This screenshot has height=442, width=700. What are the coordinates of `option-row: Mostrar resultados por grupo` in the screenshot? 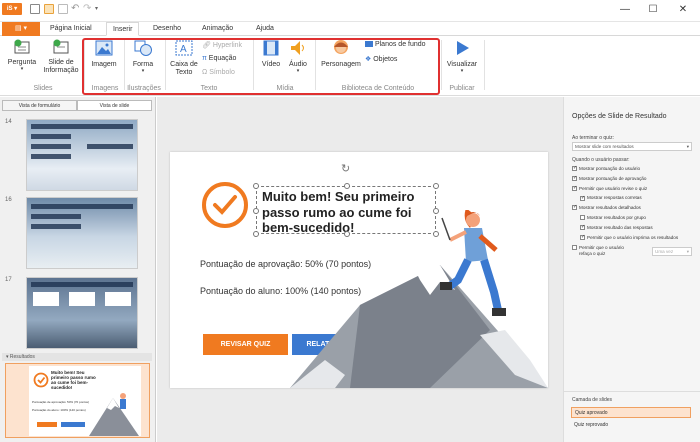 It's located at (635, 220).